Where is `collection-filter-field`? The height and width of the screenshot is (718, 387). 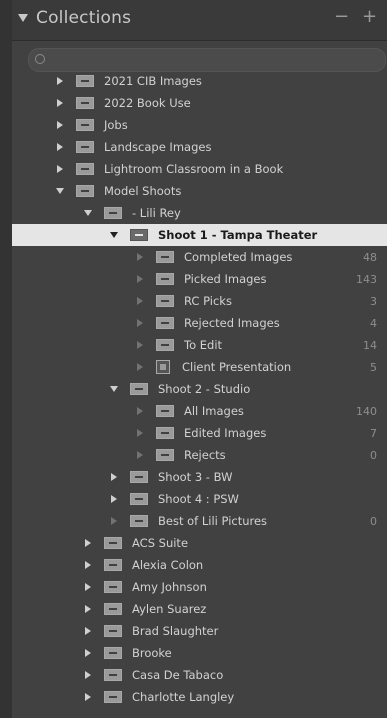 collection-filter-field is located at coordinates (207, 60).